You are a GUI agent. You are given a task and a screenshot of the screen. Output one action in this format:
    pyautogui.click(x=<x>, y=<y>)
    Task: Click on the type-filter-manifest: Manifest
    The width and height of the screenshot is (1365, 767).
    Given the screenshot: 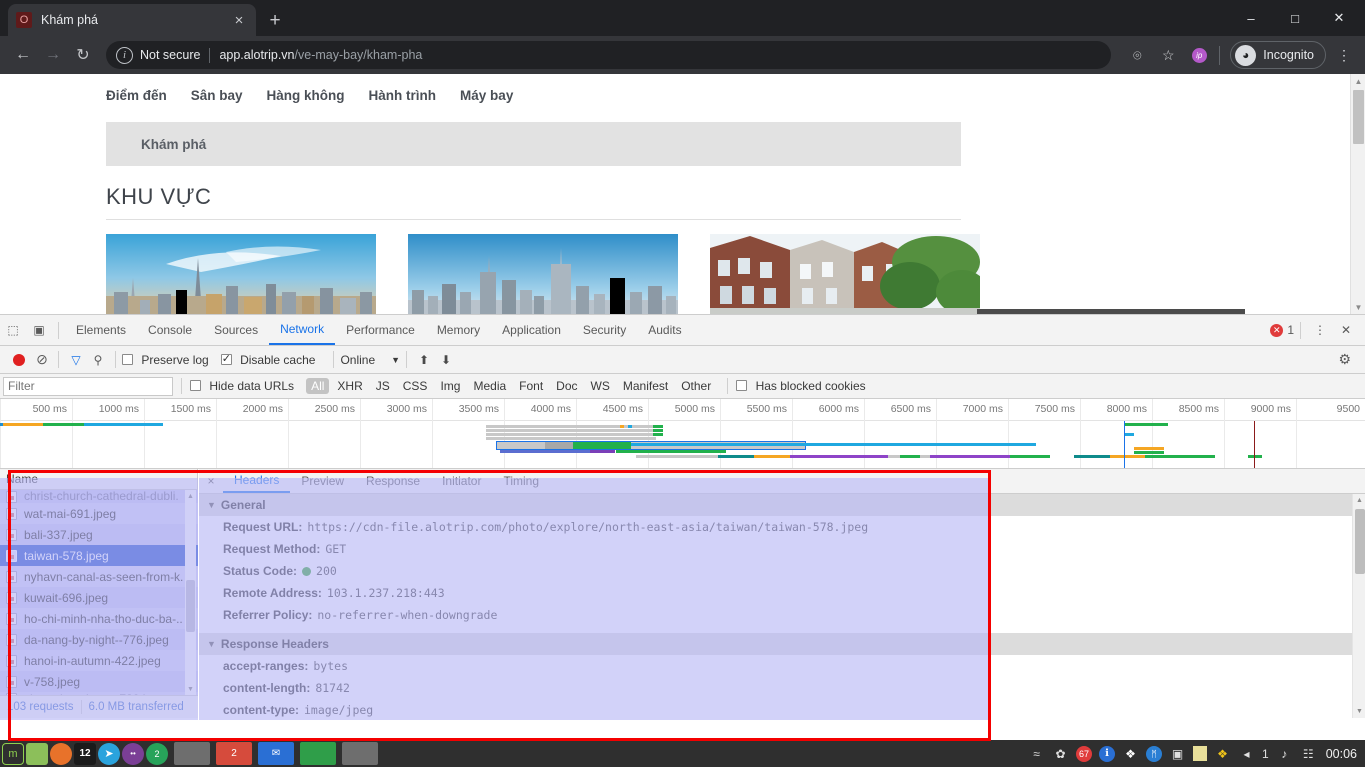 What is the action you would take?
    pyautogui.click(x=645, y=386)
    